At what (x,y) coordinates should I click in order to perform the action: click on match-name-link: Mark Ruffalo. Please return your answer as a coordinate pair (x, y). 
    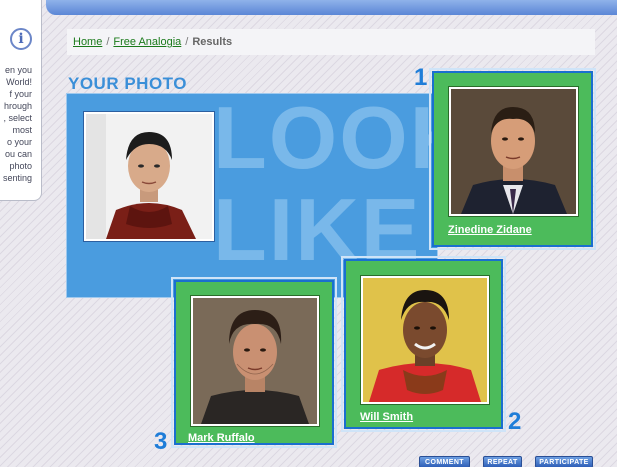
    Looking at the image, I should click on (221, 438).